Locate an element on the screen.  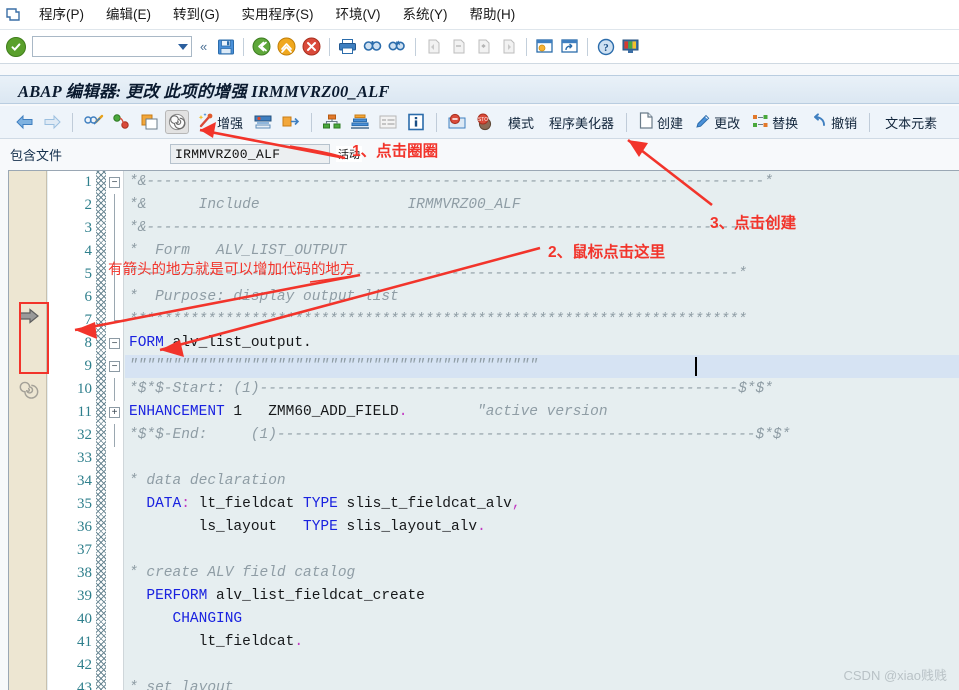
arrow-right-icon is located at coordinates (52, 122).